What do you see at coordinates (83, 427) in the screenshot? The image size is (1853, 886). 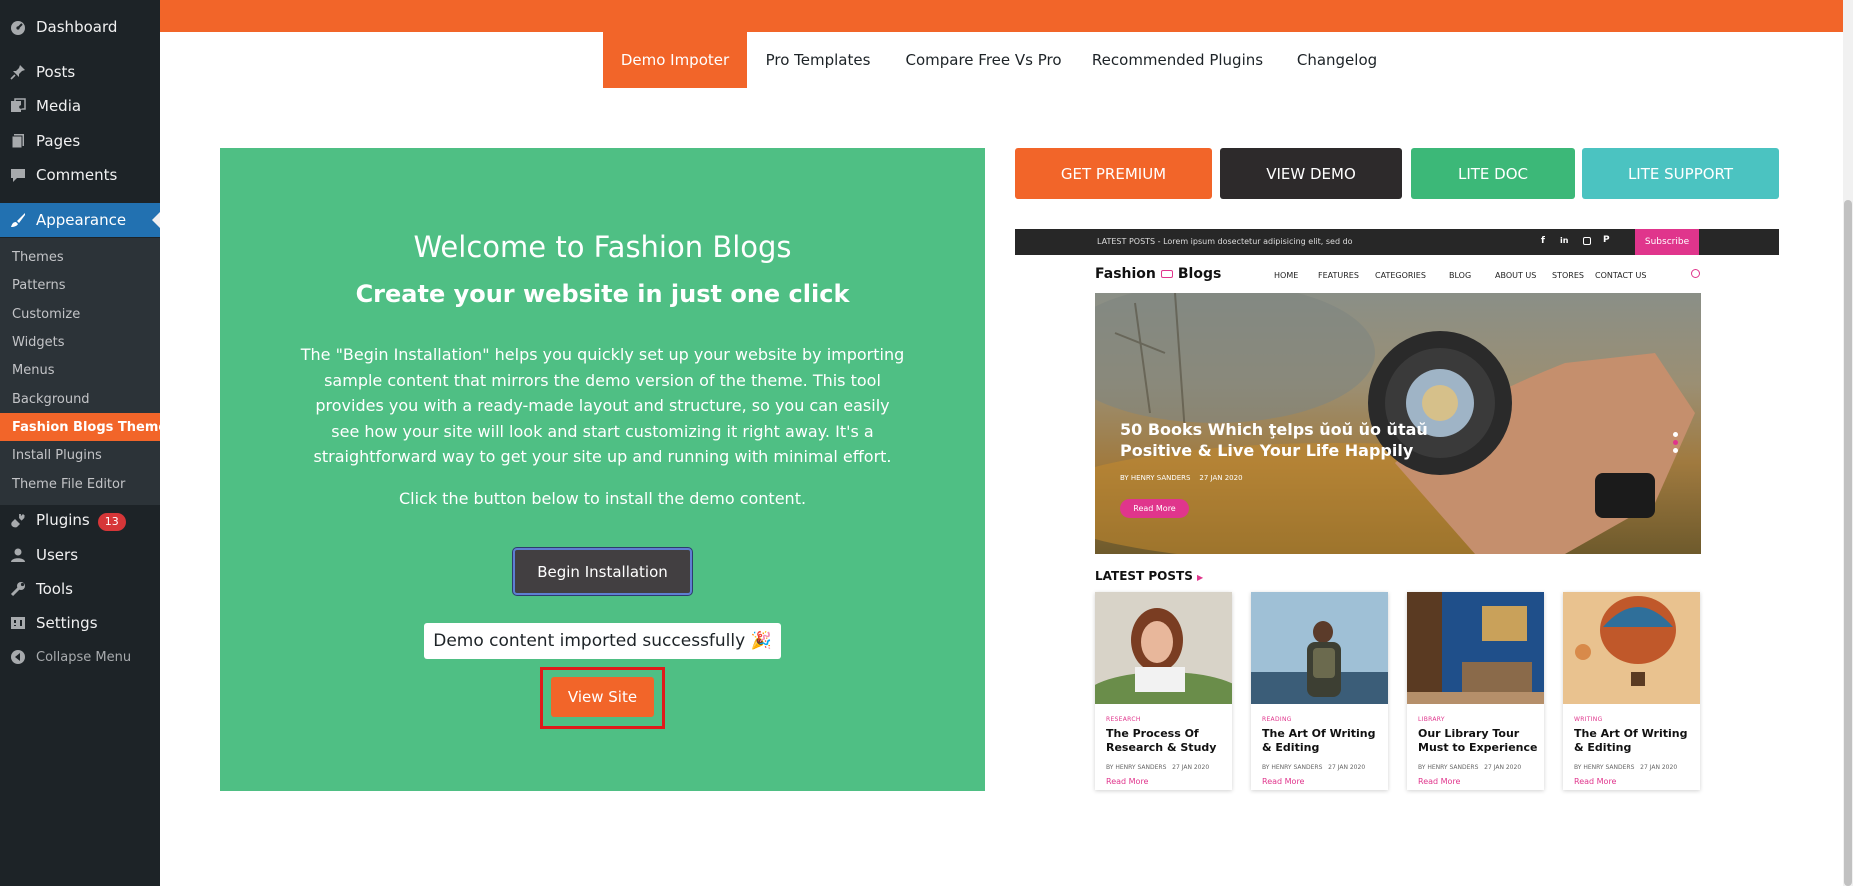 I see `submenu-fashion-blogs-theme: Fashion Blogs Theme` at bounding box center [83, 427].